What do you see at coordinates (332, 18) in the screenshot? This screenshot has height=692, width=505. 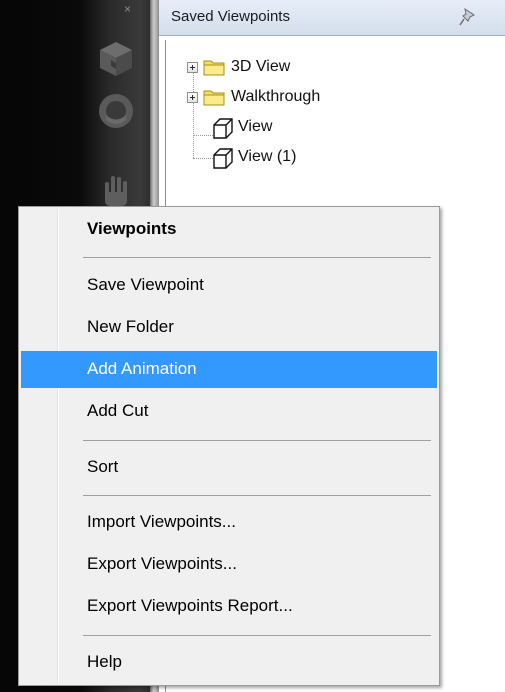 I see `panel-header: Saved Viewpoints` at bounding box center [332, 18].